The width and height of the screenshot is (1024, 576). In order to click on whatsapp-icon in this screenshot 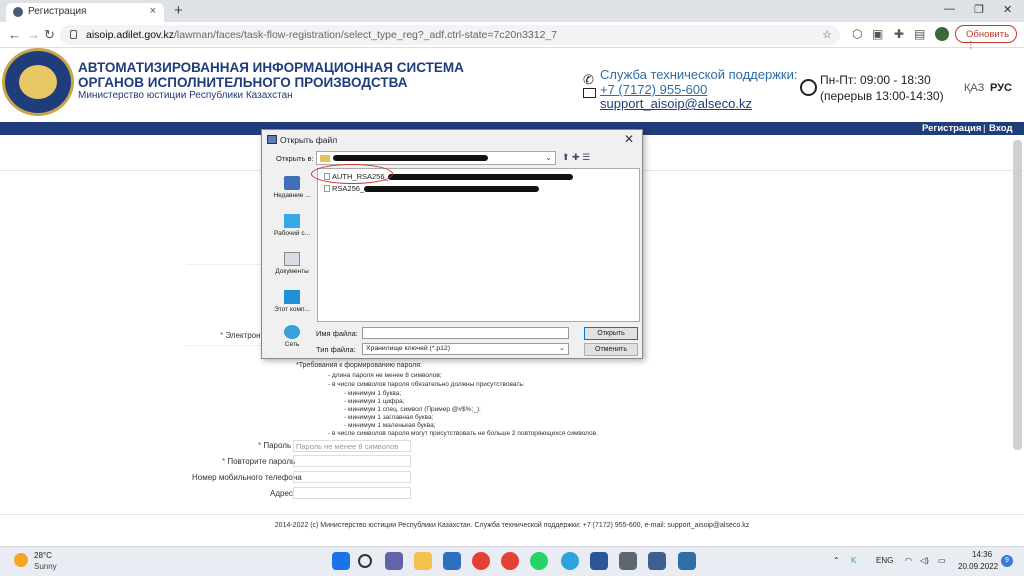, I will do `click(539, 561)`.